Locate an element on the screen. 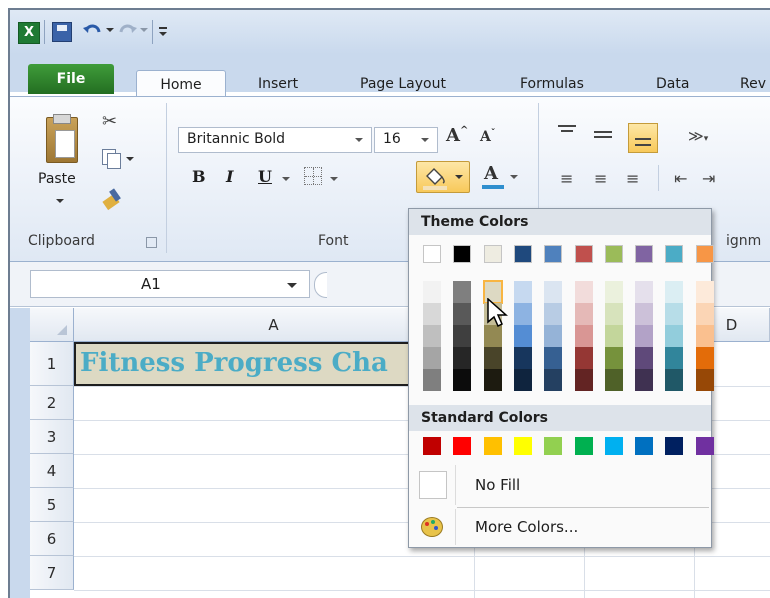 The image size is (770, 598). grow-font-icon: A^ is located at coordinates (457, 135).